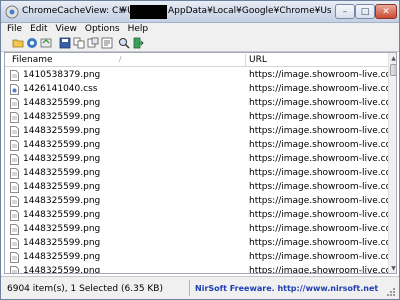 This screenshot has height=300, width=400. What do you see at coordinates (200, 43) in the screenshot?
I see `toolbar` at bounding box center [200, 43].